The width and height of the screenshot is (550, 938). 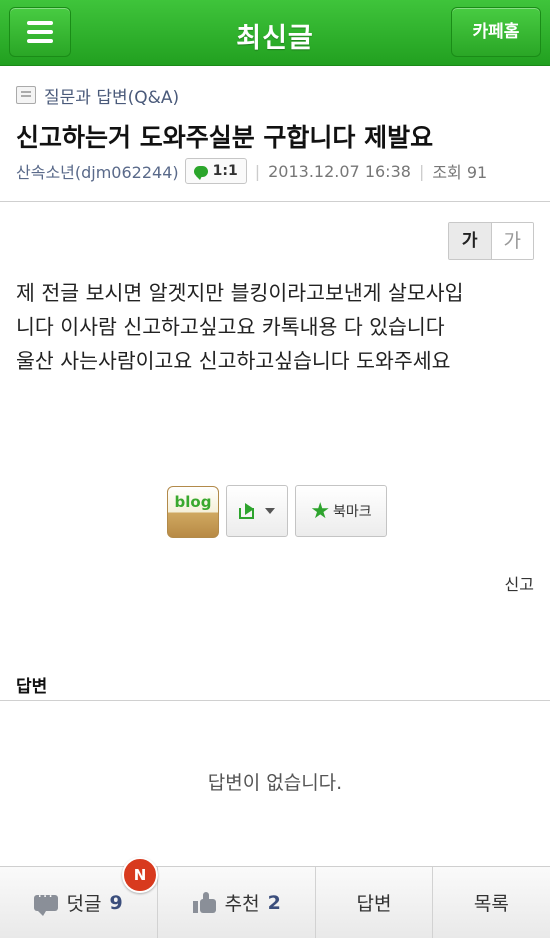 What do you see at coordinates (204, 902) in the screenshot?
I see `thumbs-up-icon` at bounding box center [204, 902].